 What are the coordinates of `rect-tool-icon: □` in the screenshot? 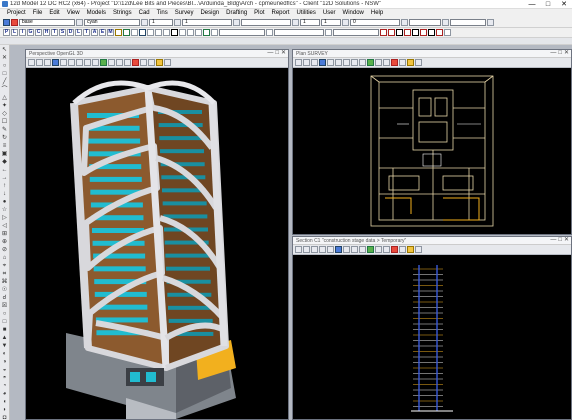 It's located at (4, 74).